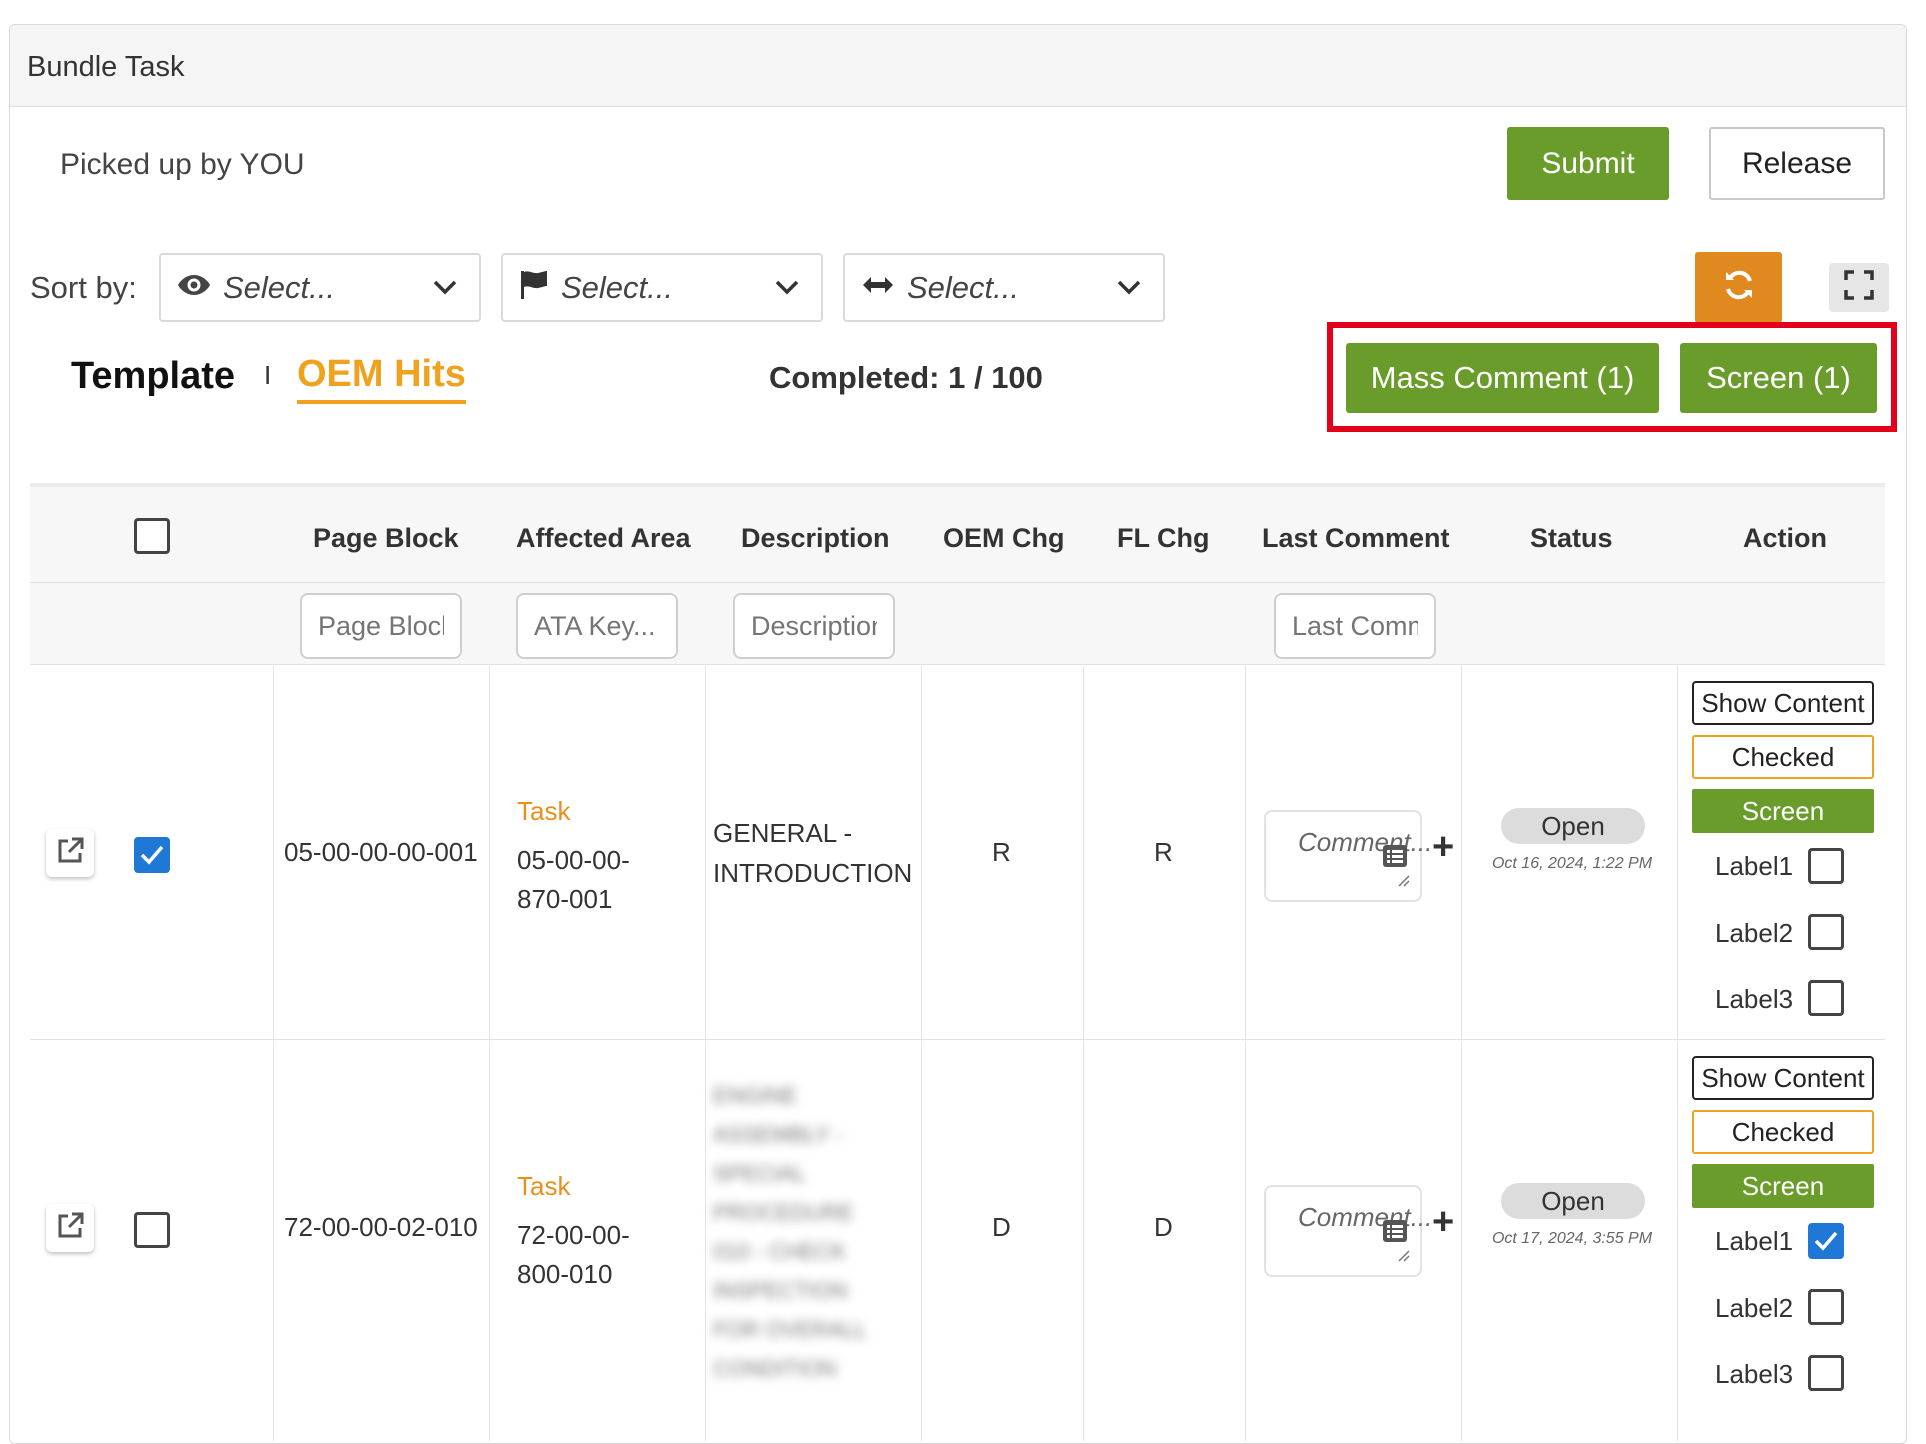  I want to click on page-block-value: 72-00-00-02-010, so click(381, 1227).